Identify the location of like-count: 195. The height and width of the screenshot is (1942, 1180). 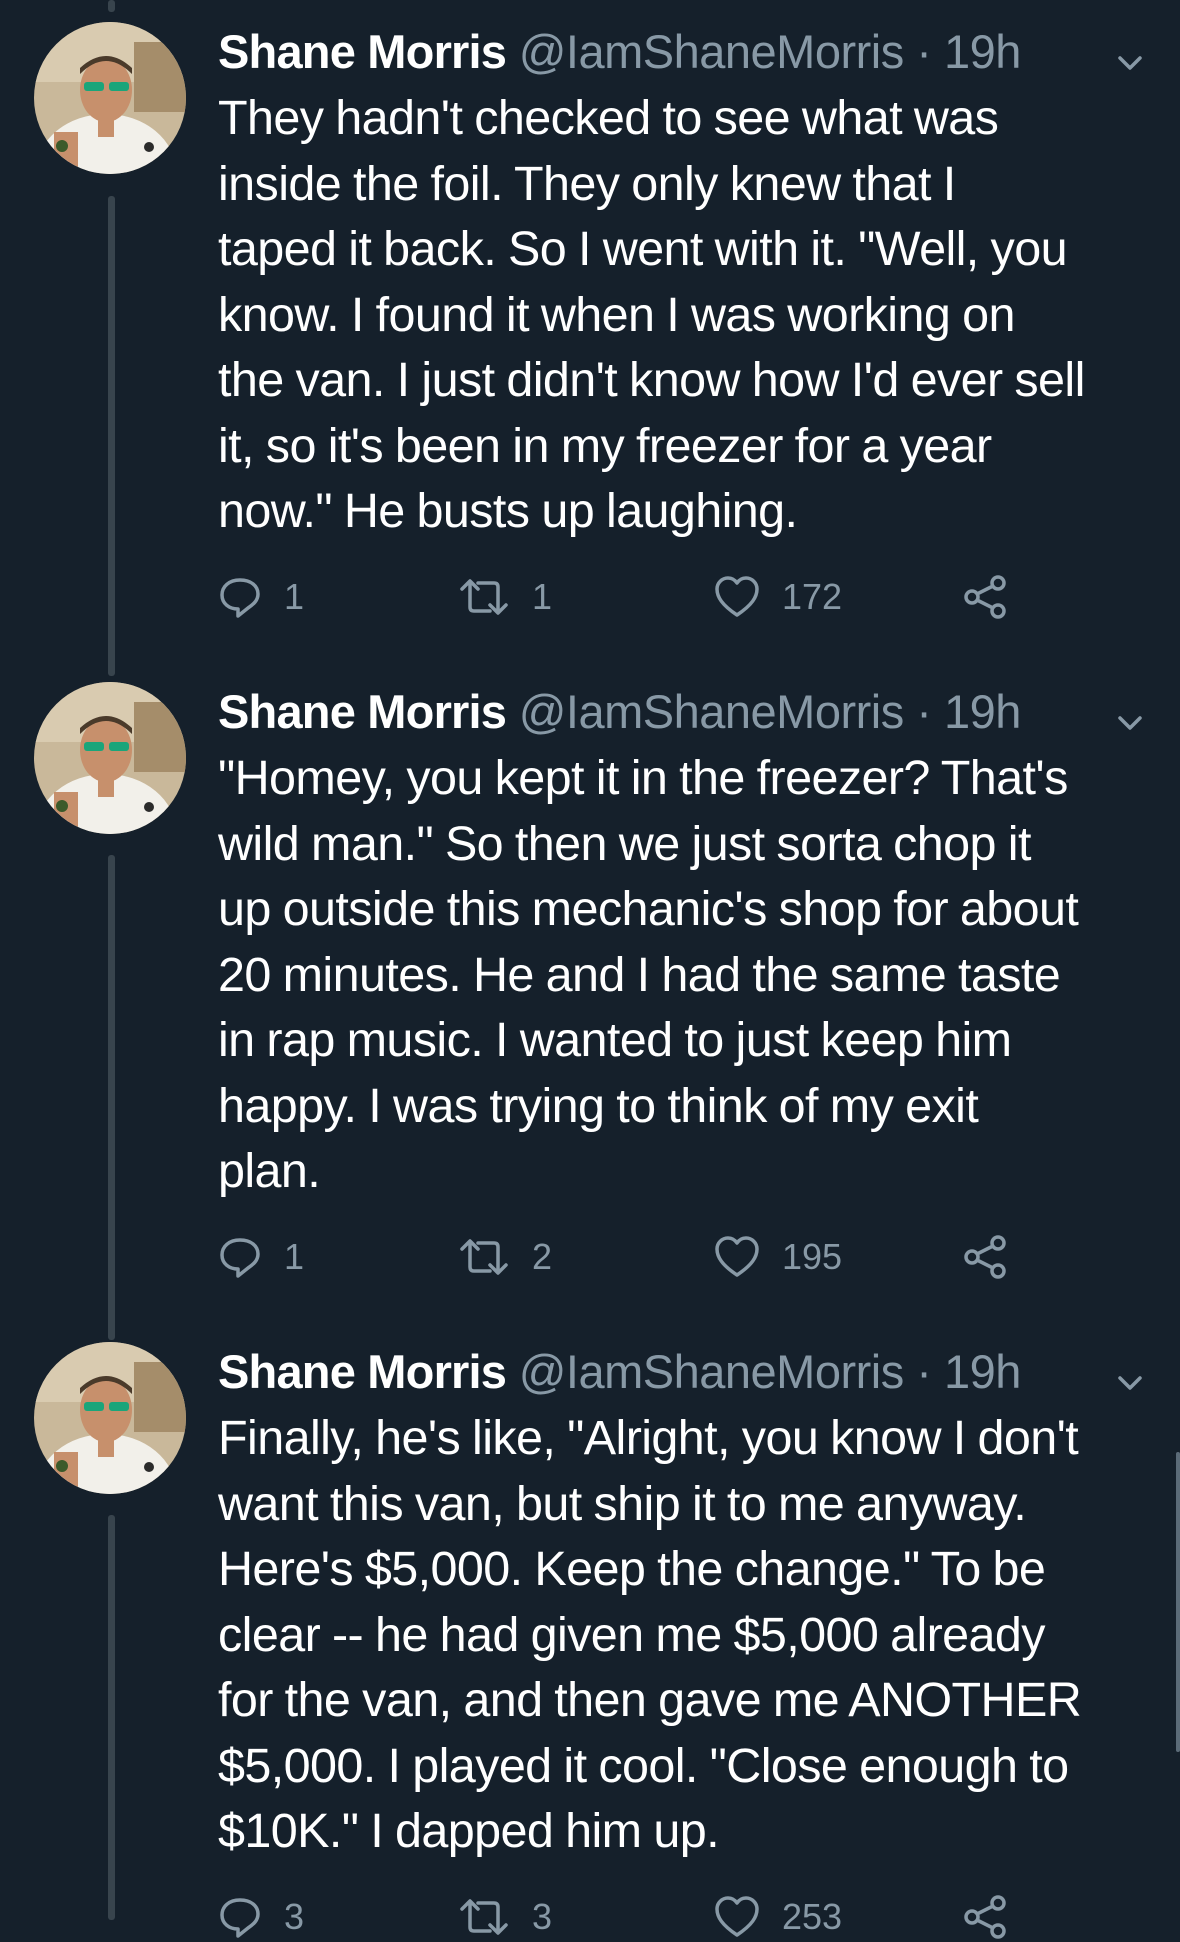
(812, 1256).